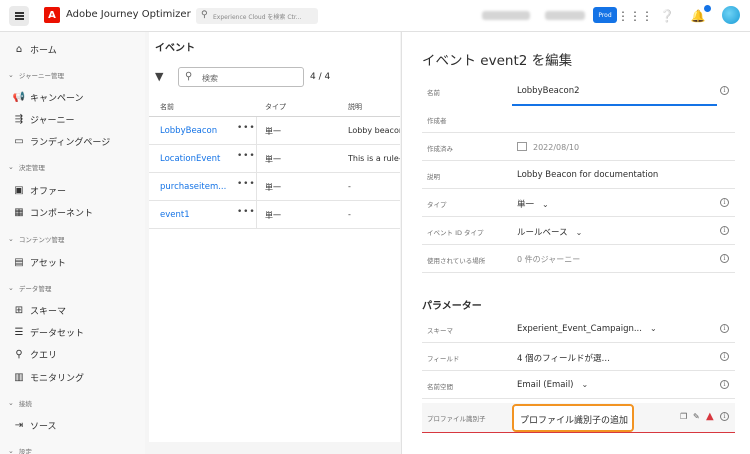 The image size is (750, 454). I want to click on created-date-value: 2022/08/10, so click(548, 147).